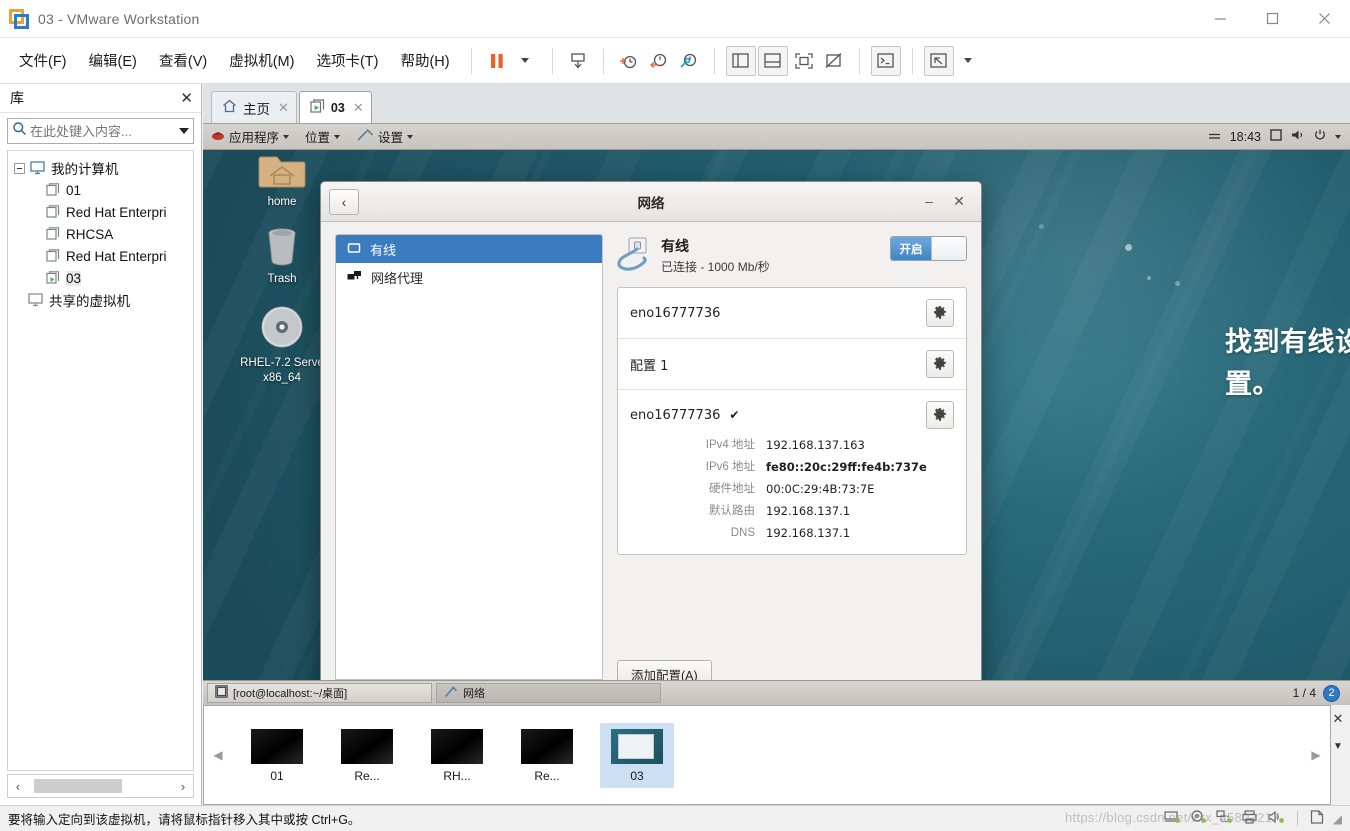 This screenshot has height=831, width=1350. Describe the element at coordinates (282, 255) in the screenshot. I see `desktop-icon-trash: Trash` at that location.